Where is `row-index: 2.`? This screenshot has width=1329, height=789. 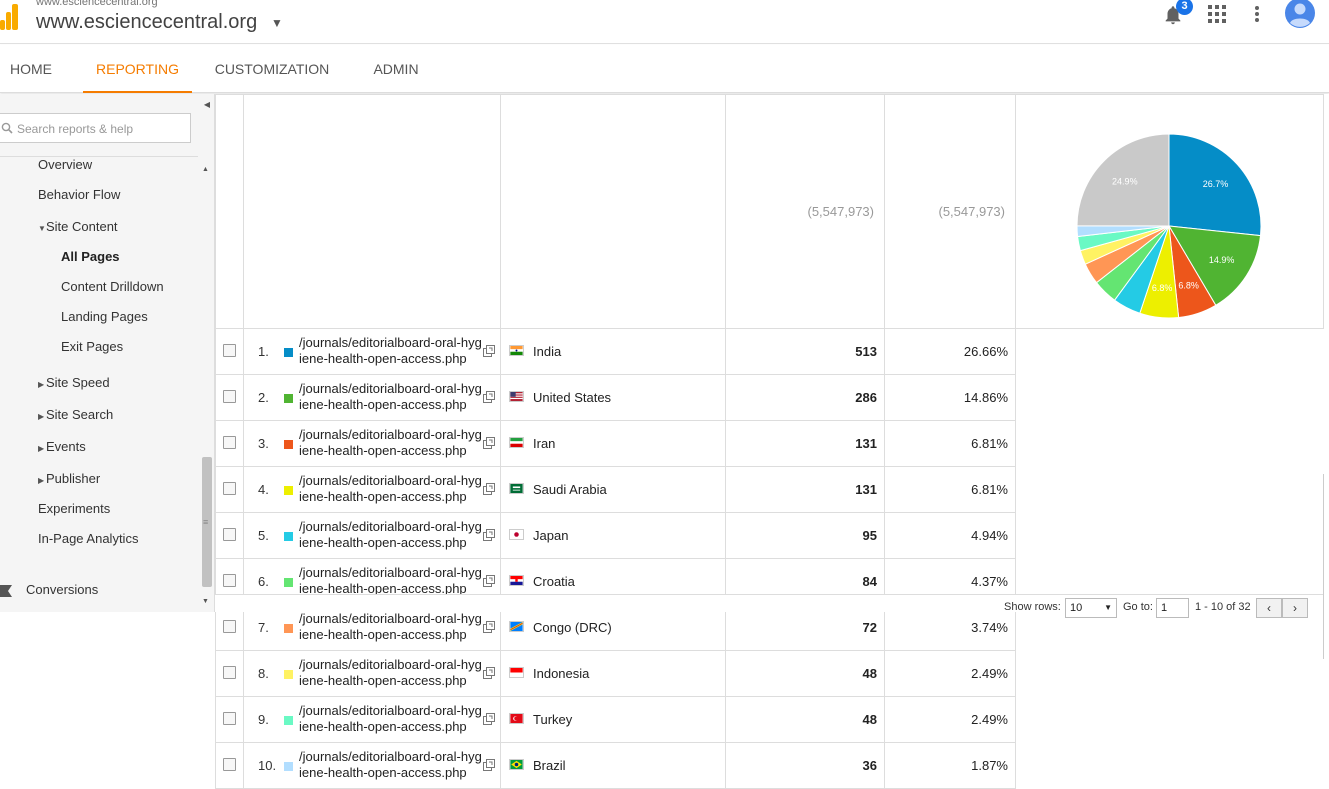 row-index: 2. is located at coordinates (263, 397).